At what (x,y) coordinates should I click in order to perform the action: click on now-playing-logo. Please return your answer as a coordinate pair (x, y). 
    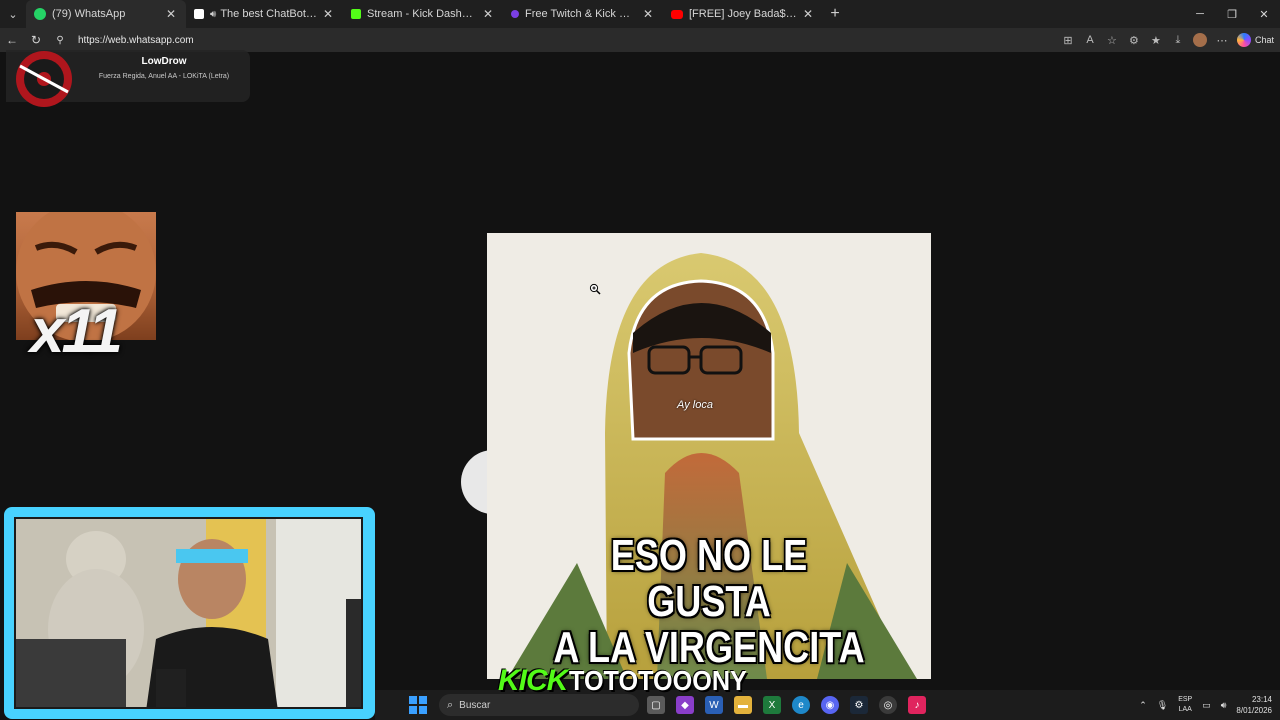
    Looking at the image, I should click on (44, 79).